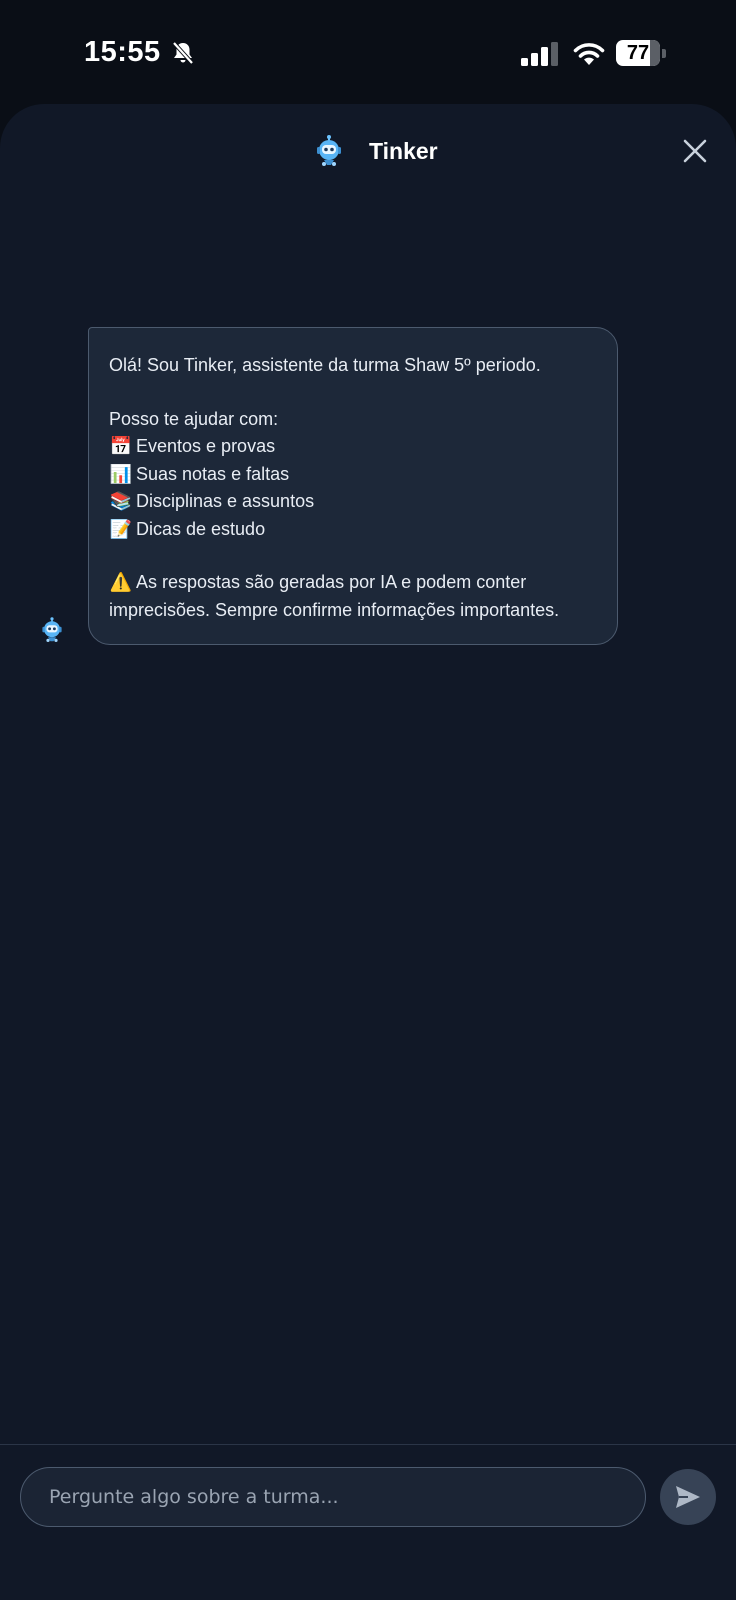 This screenshot has height=1600, width=736. I want to click on list-item-label: Suas notas e faltas, so click(213, 473).